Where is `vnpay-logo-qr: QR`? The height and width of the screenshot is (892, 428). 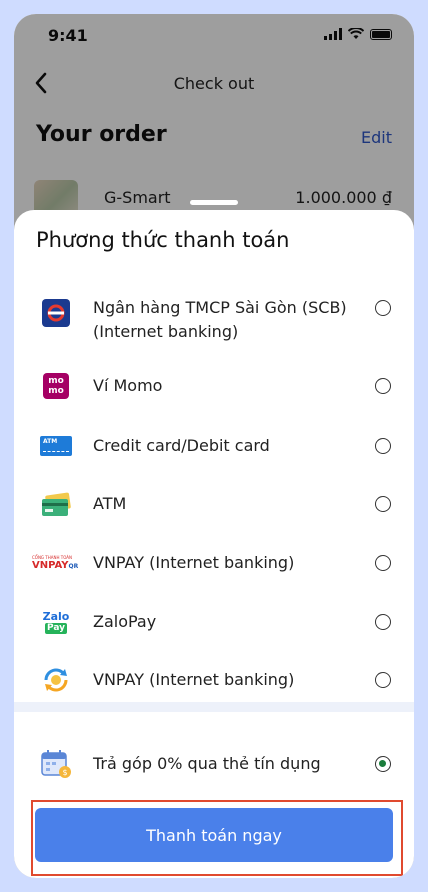
vnpay-logo-qr: QR is located at coordinates (73, 566).